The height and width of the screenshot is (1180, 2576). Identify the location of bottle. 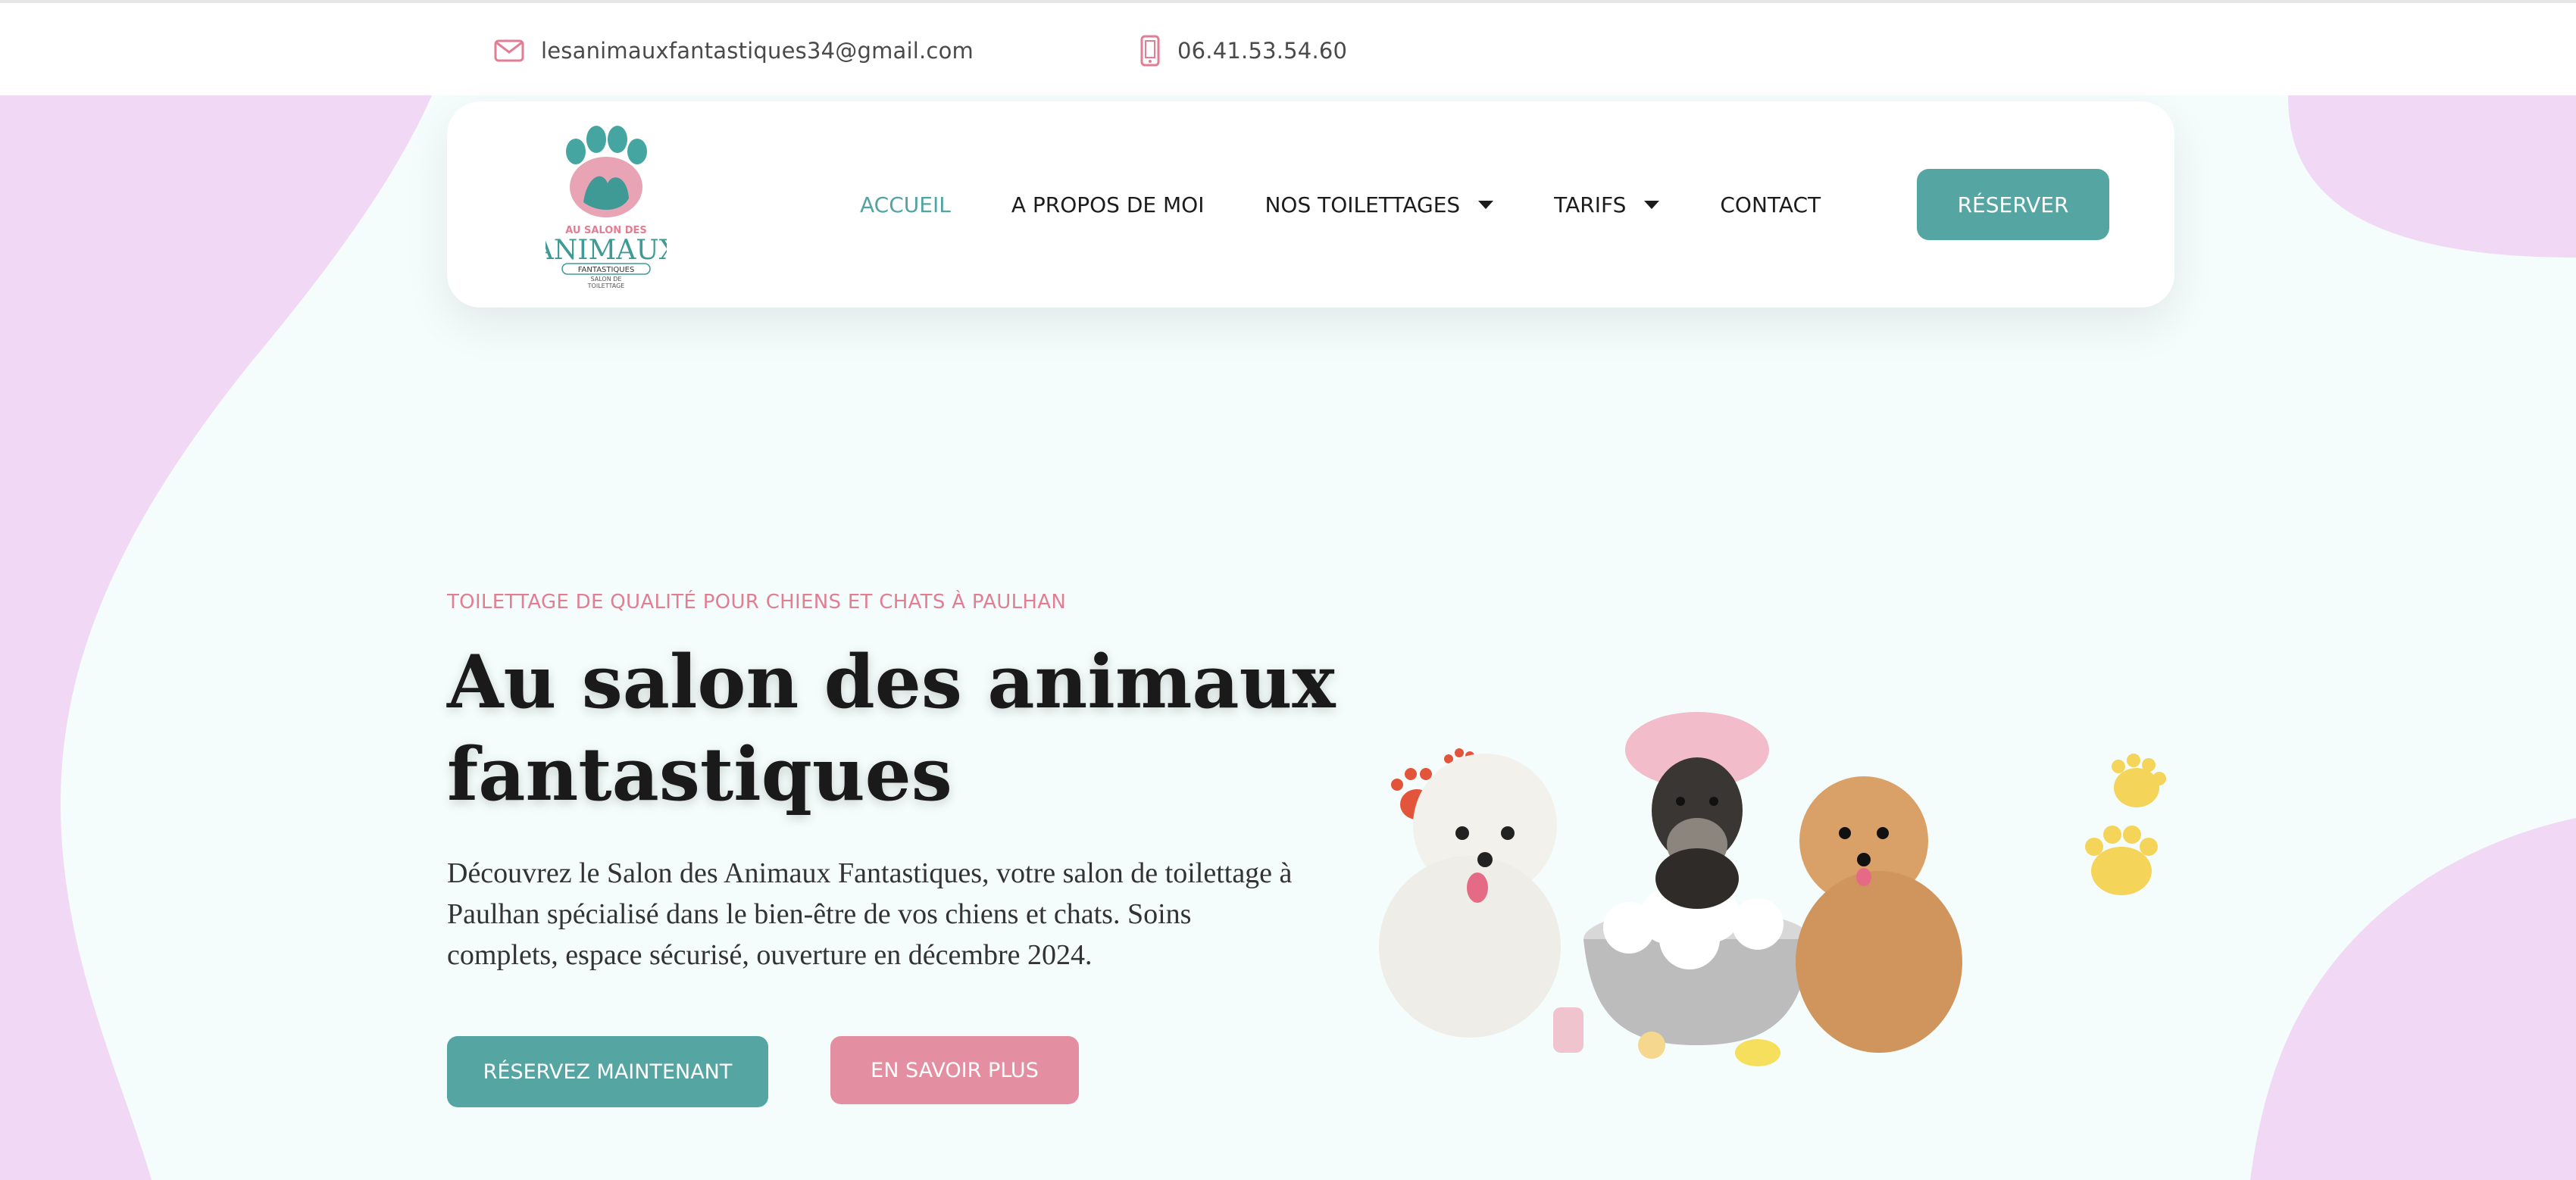
(1568, 1030).